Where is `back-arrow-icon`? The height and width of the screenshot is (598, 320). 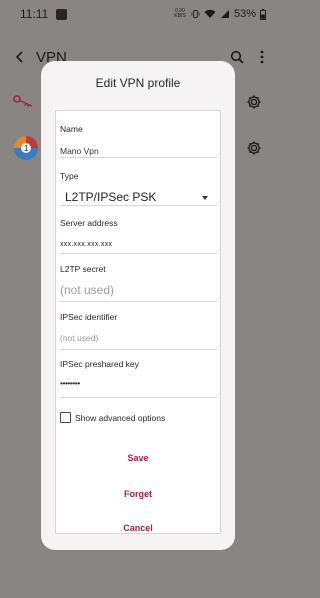
back-arrow-icon is located at coordinates (20, 57).